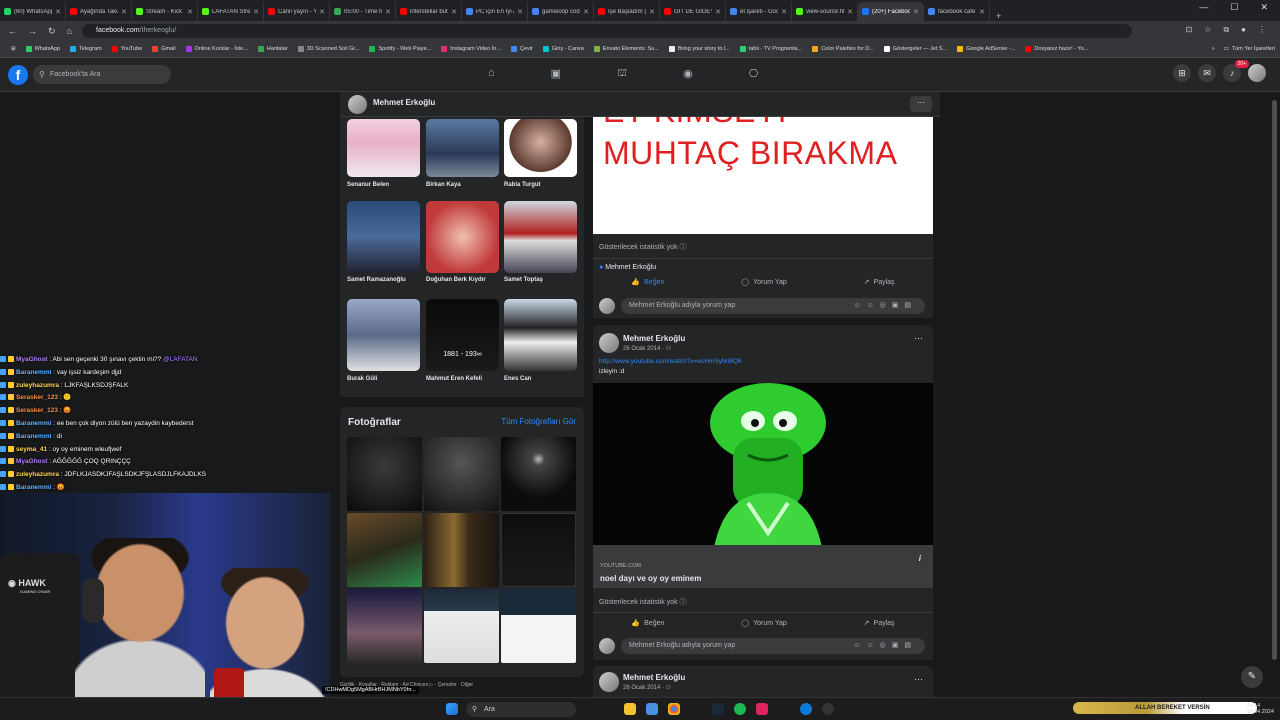  Describe the element at coordinates (891, 11) in the screenshot. I see `browser-tab: (20+) Facebook ✕` at that location.